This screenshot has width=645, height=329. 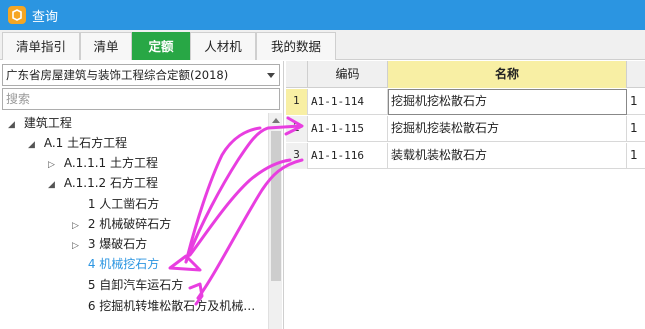 I want to click on tree-node-label: 1 人工凿石方, so click(x=123, y=204).